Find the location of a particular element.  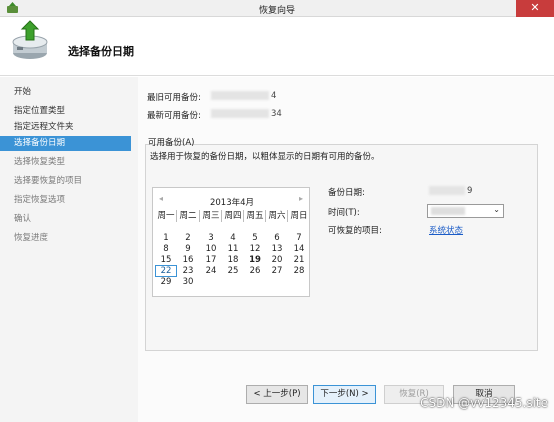

backup-date-value: 9 is located at coordinates (450, 191).